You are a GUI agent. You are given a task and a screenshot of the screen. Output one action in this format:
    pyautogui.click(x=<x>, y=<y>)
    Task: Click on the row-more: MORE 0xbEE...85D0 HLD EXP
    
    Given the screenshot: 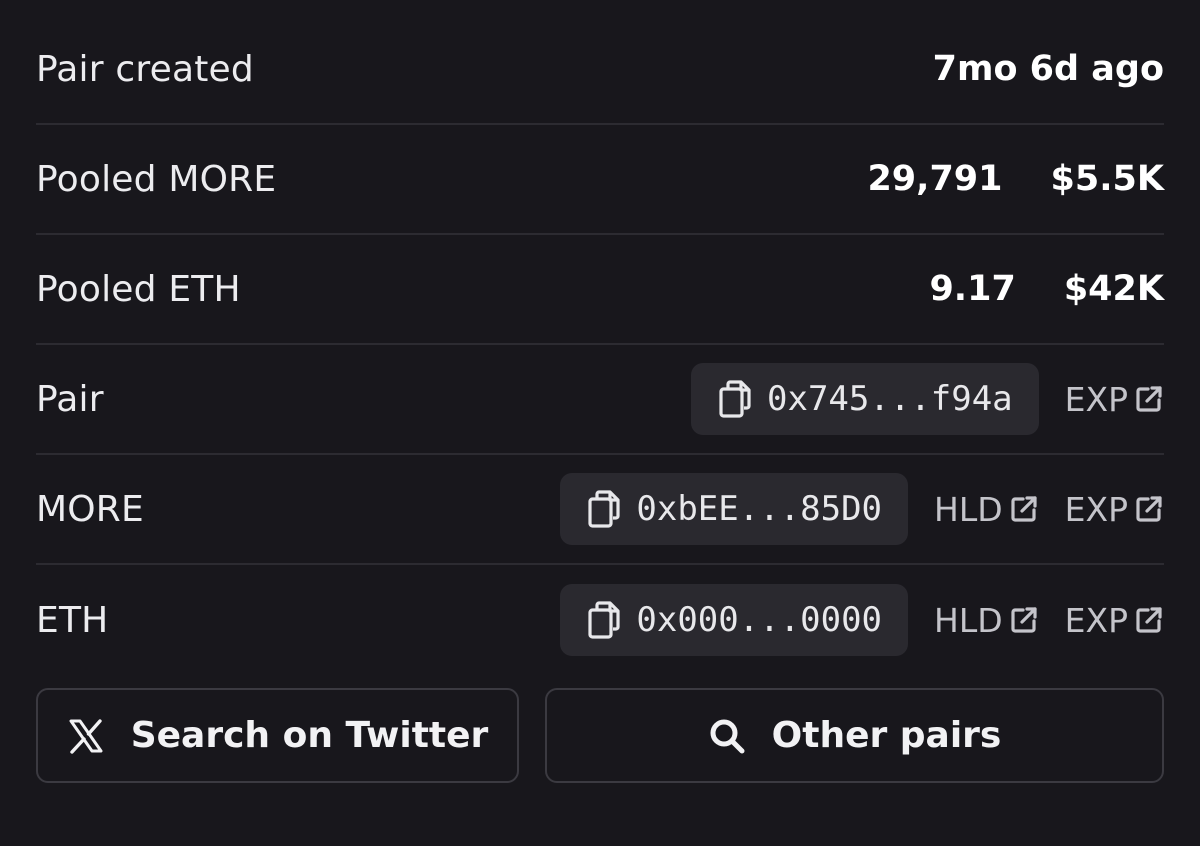 What is the action you would take?
    pyautogui.click(x=600, y=510)
    